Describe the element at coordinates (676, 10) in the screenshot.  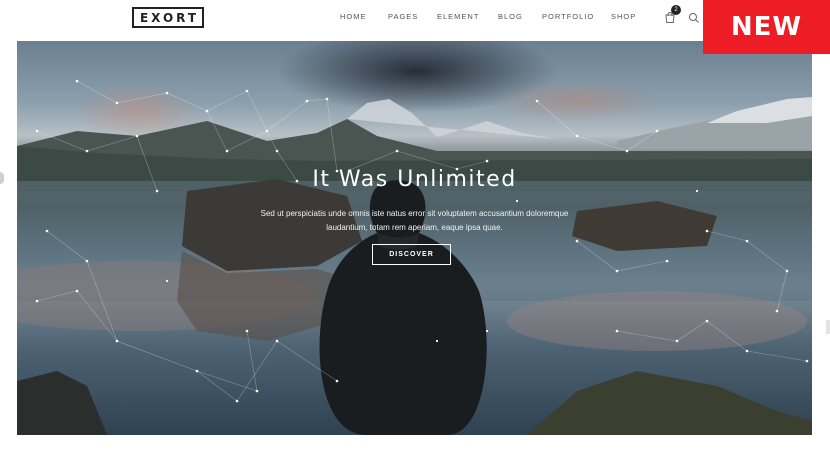
I see `cart-count-badge: 2` at that location.